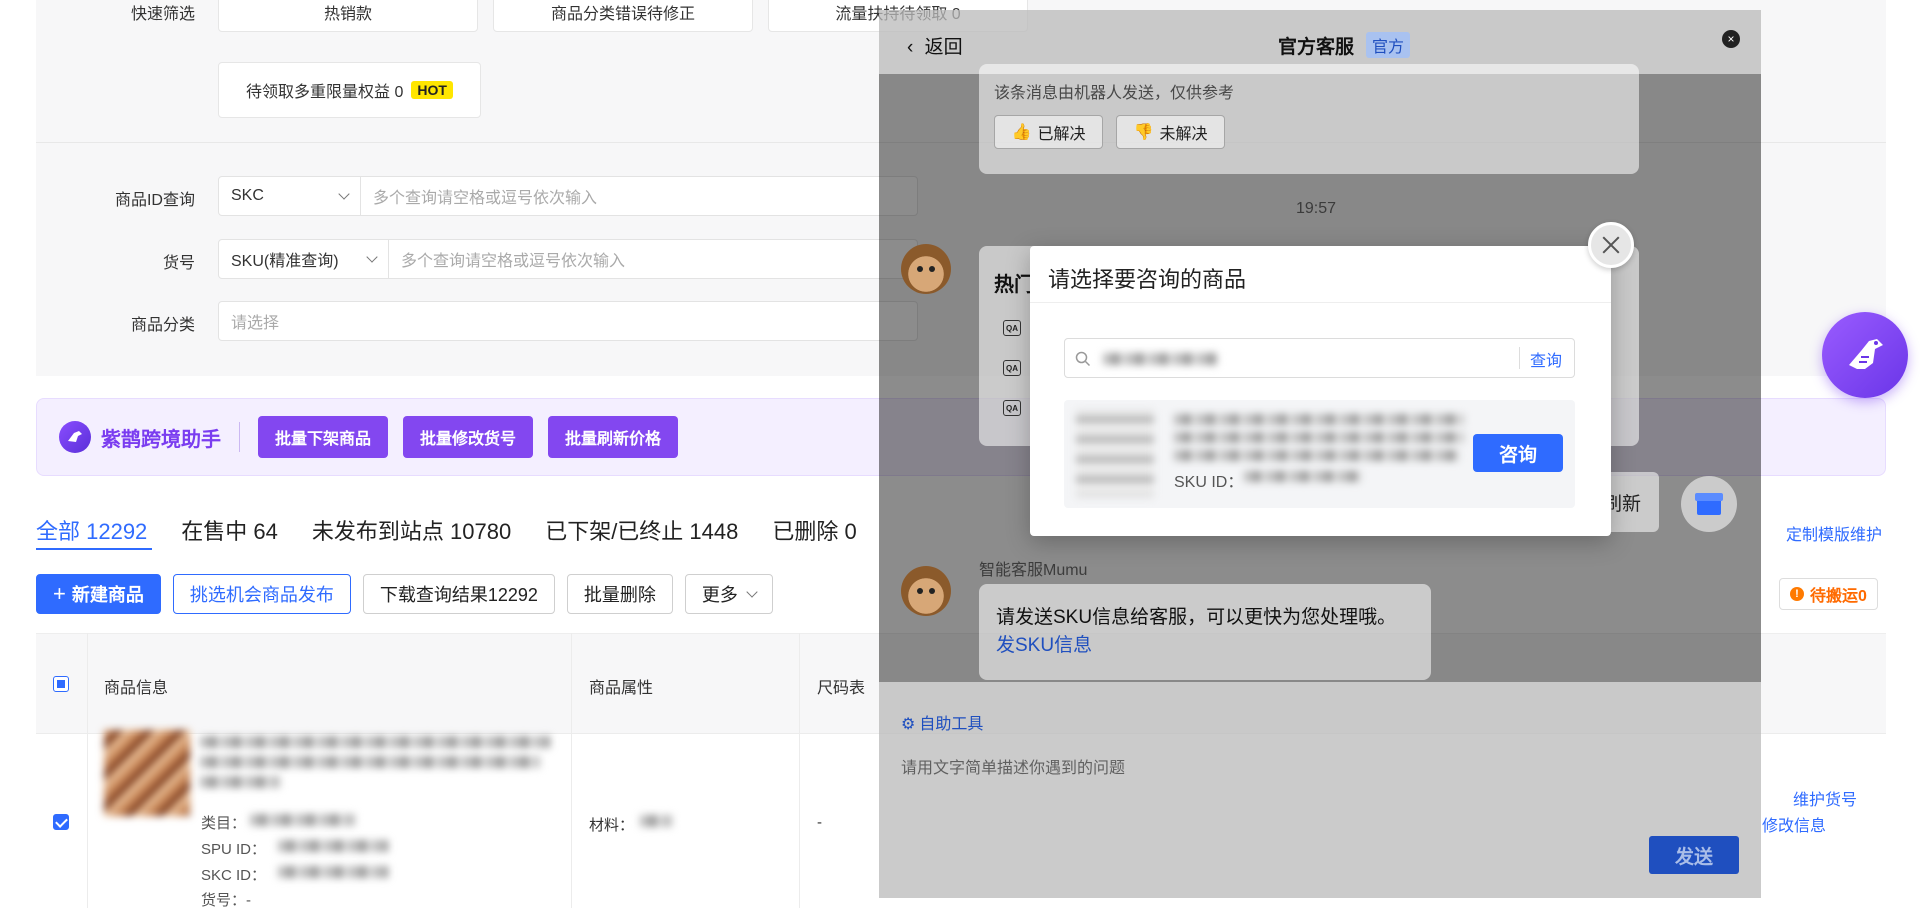  I want to click on send-sku-link: 发SKU信息, so click(1044, 643).